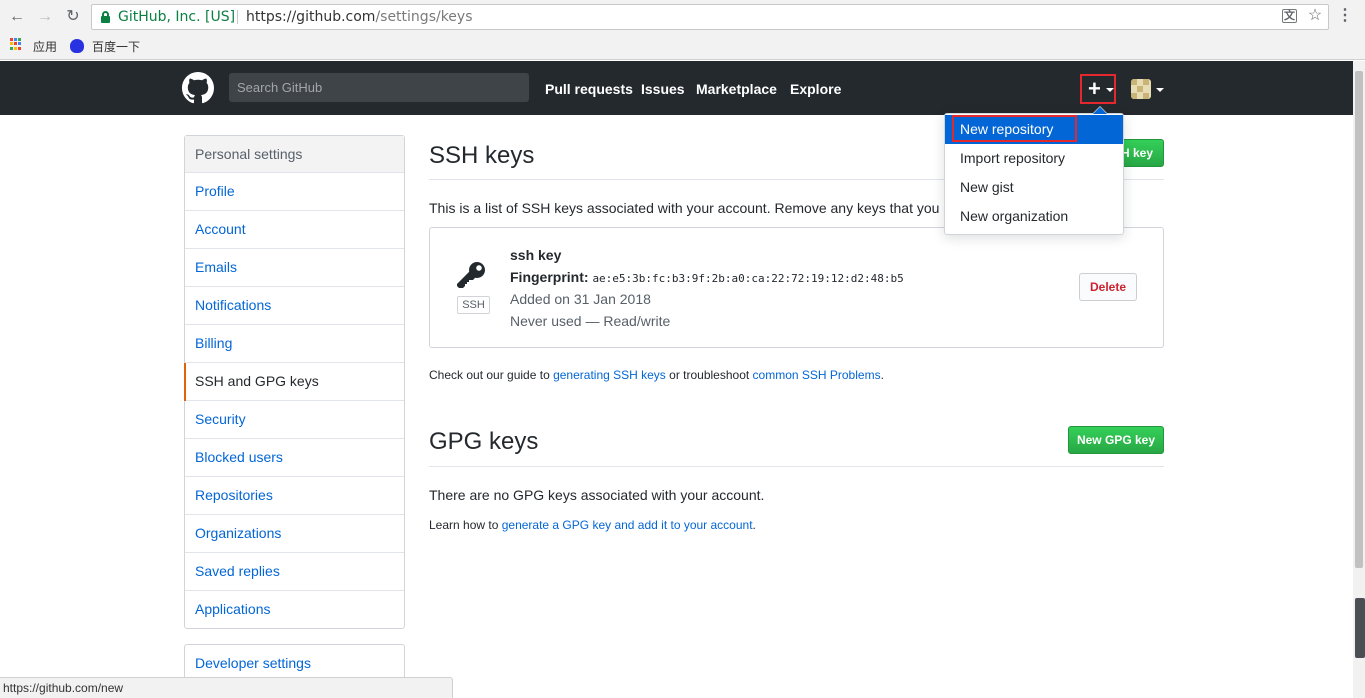 The image size is (1365, 698). I want to click on delete-ssh-key-button: Delete, so click(1108, 287).